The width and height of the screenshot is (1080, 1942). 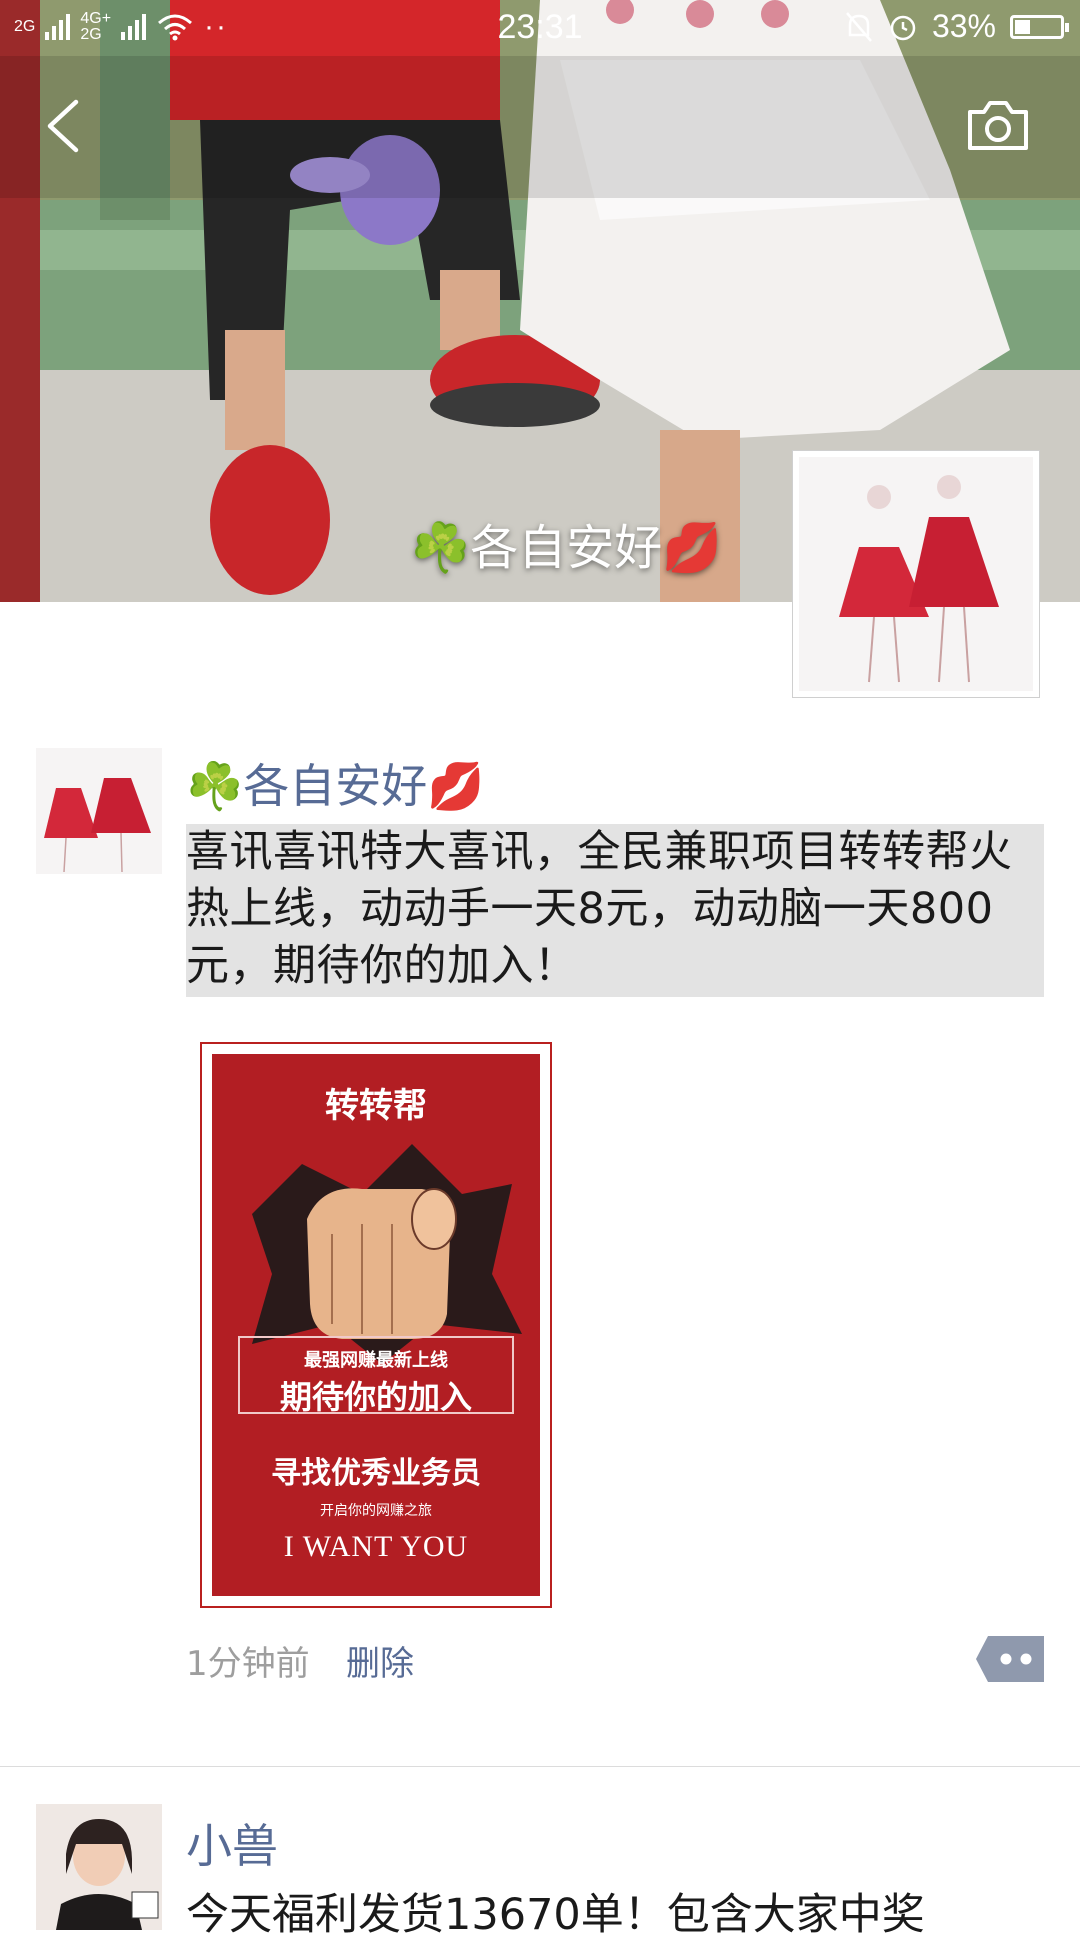 What do you see at coordinates (248, 1664) in the screenshot?
I see `post-timestamp: 1分钟前` at bounding box center [248, 1664].